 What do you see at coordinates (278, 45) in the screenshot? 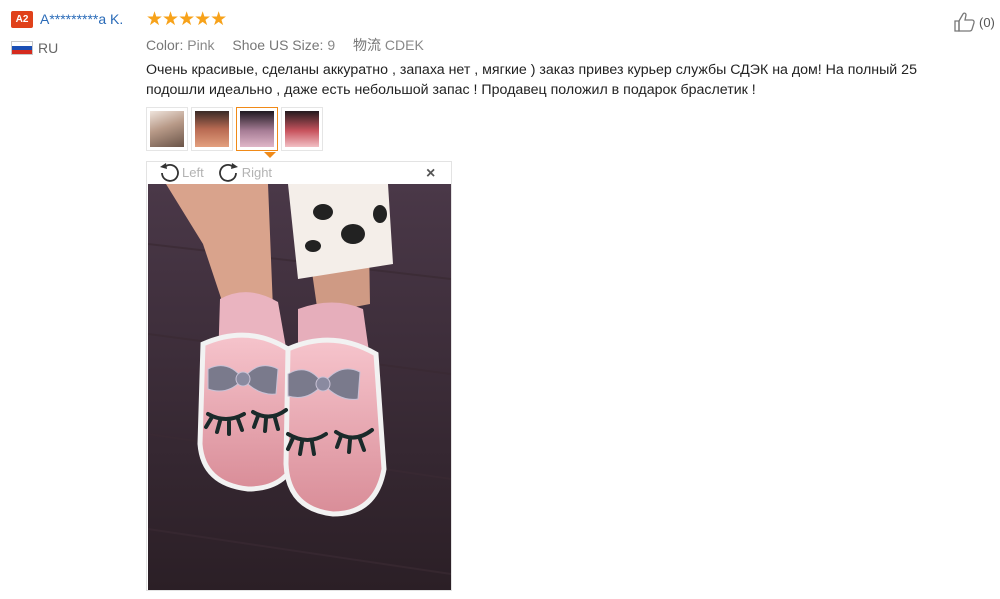
I see `size-label: Shoe US Size:` at bounding box center [278, 45].